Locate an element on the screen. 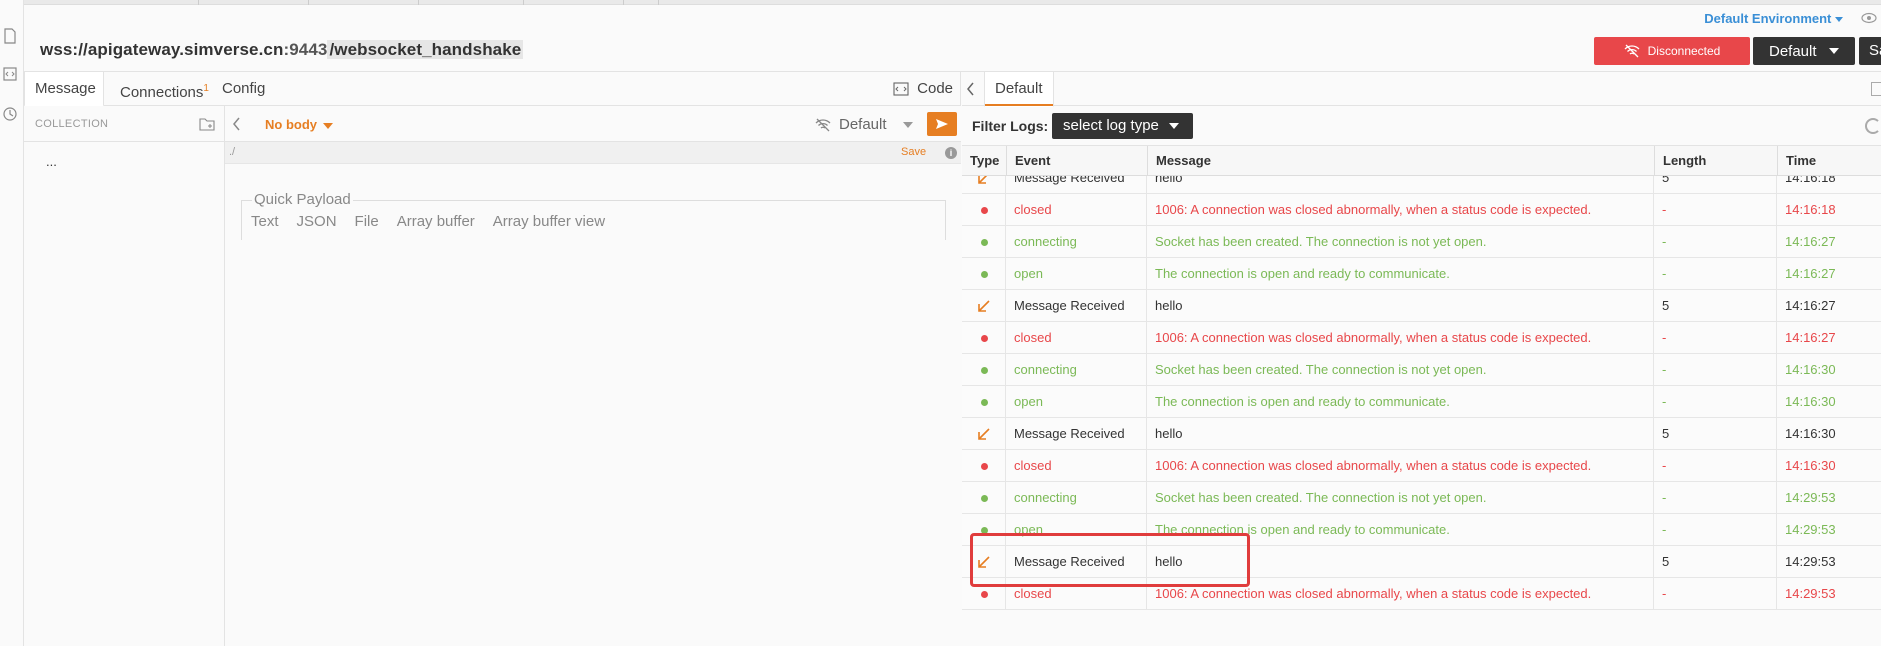 Image resolution: width=1881 pixels, height=646 pixels. table-row: Message Received hello 5 14:16:18 is located at coordinates (1421, 185).